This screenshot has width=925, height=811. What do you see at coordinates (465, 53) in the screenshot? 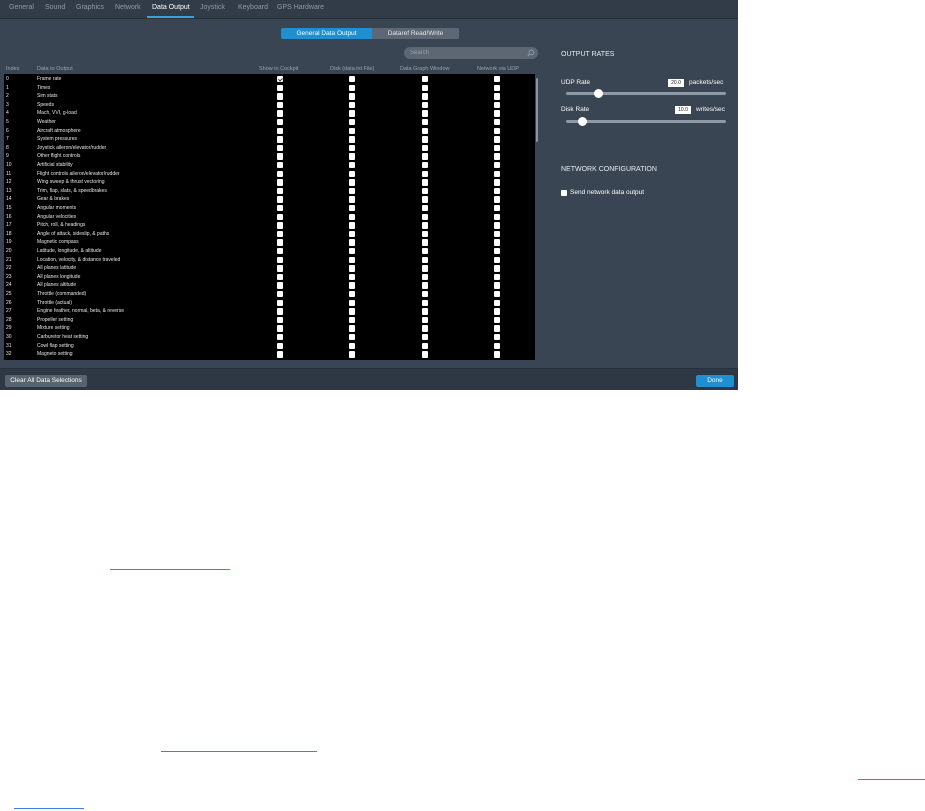
I see `search-input` at bounding box center [465, 53].